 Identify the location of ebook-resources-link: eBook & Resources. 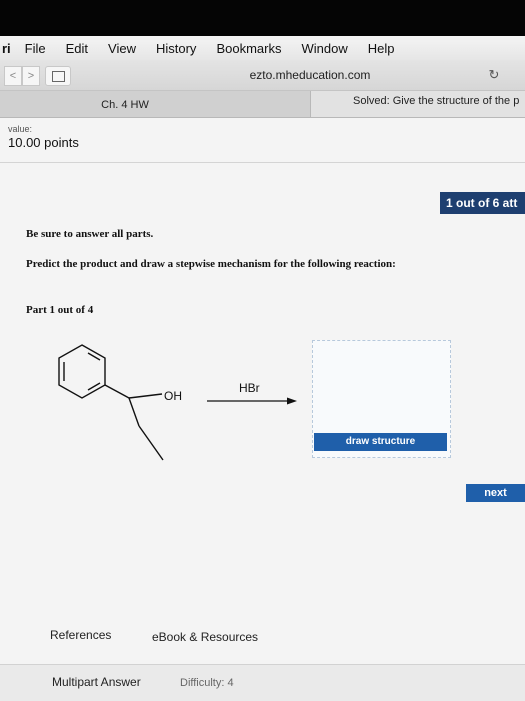
(205, 637).